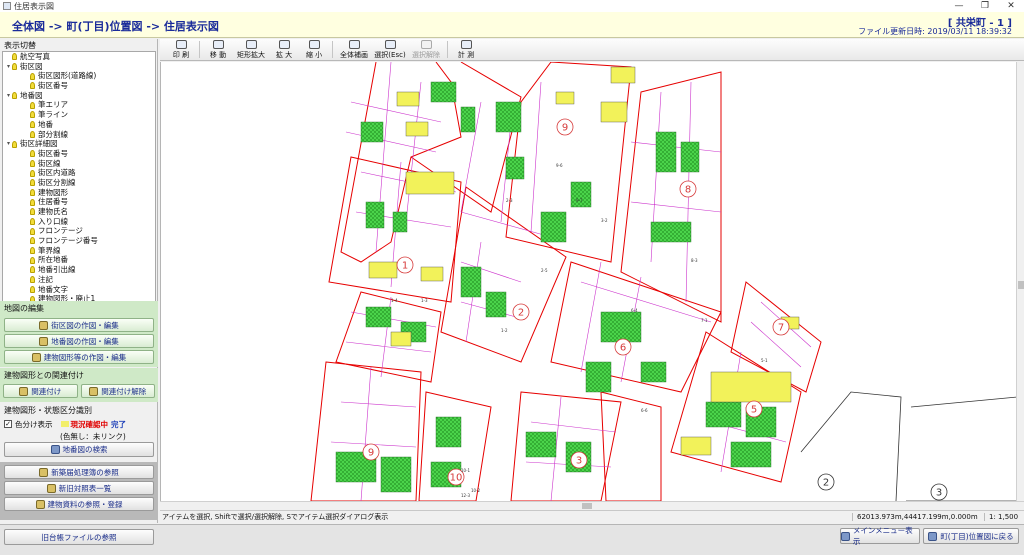 This screenshot has height=555, width=1024. Describe the element at coordinates (79, 125) in the screenshot. I see `layer-item: 地番` at that location.